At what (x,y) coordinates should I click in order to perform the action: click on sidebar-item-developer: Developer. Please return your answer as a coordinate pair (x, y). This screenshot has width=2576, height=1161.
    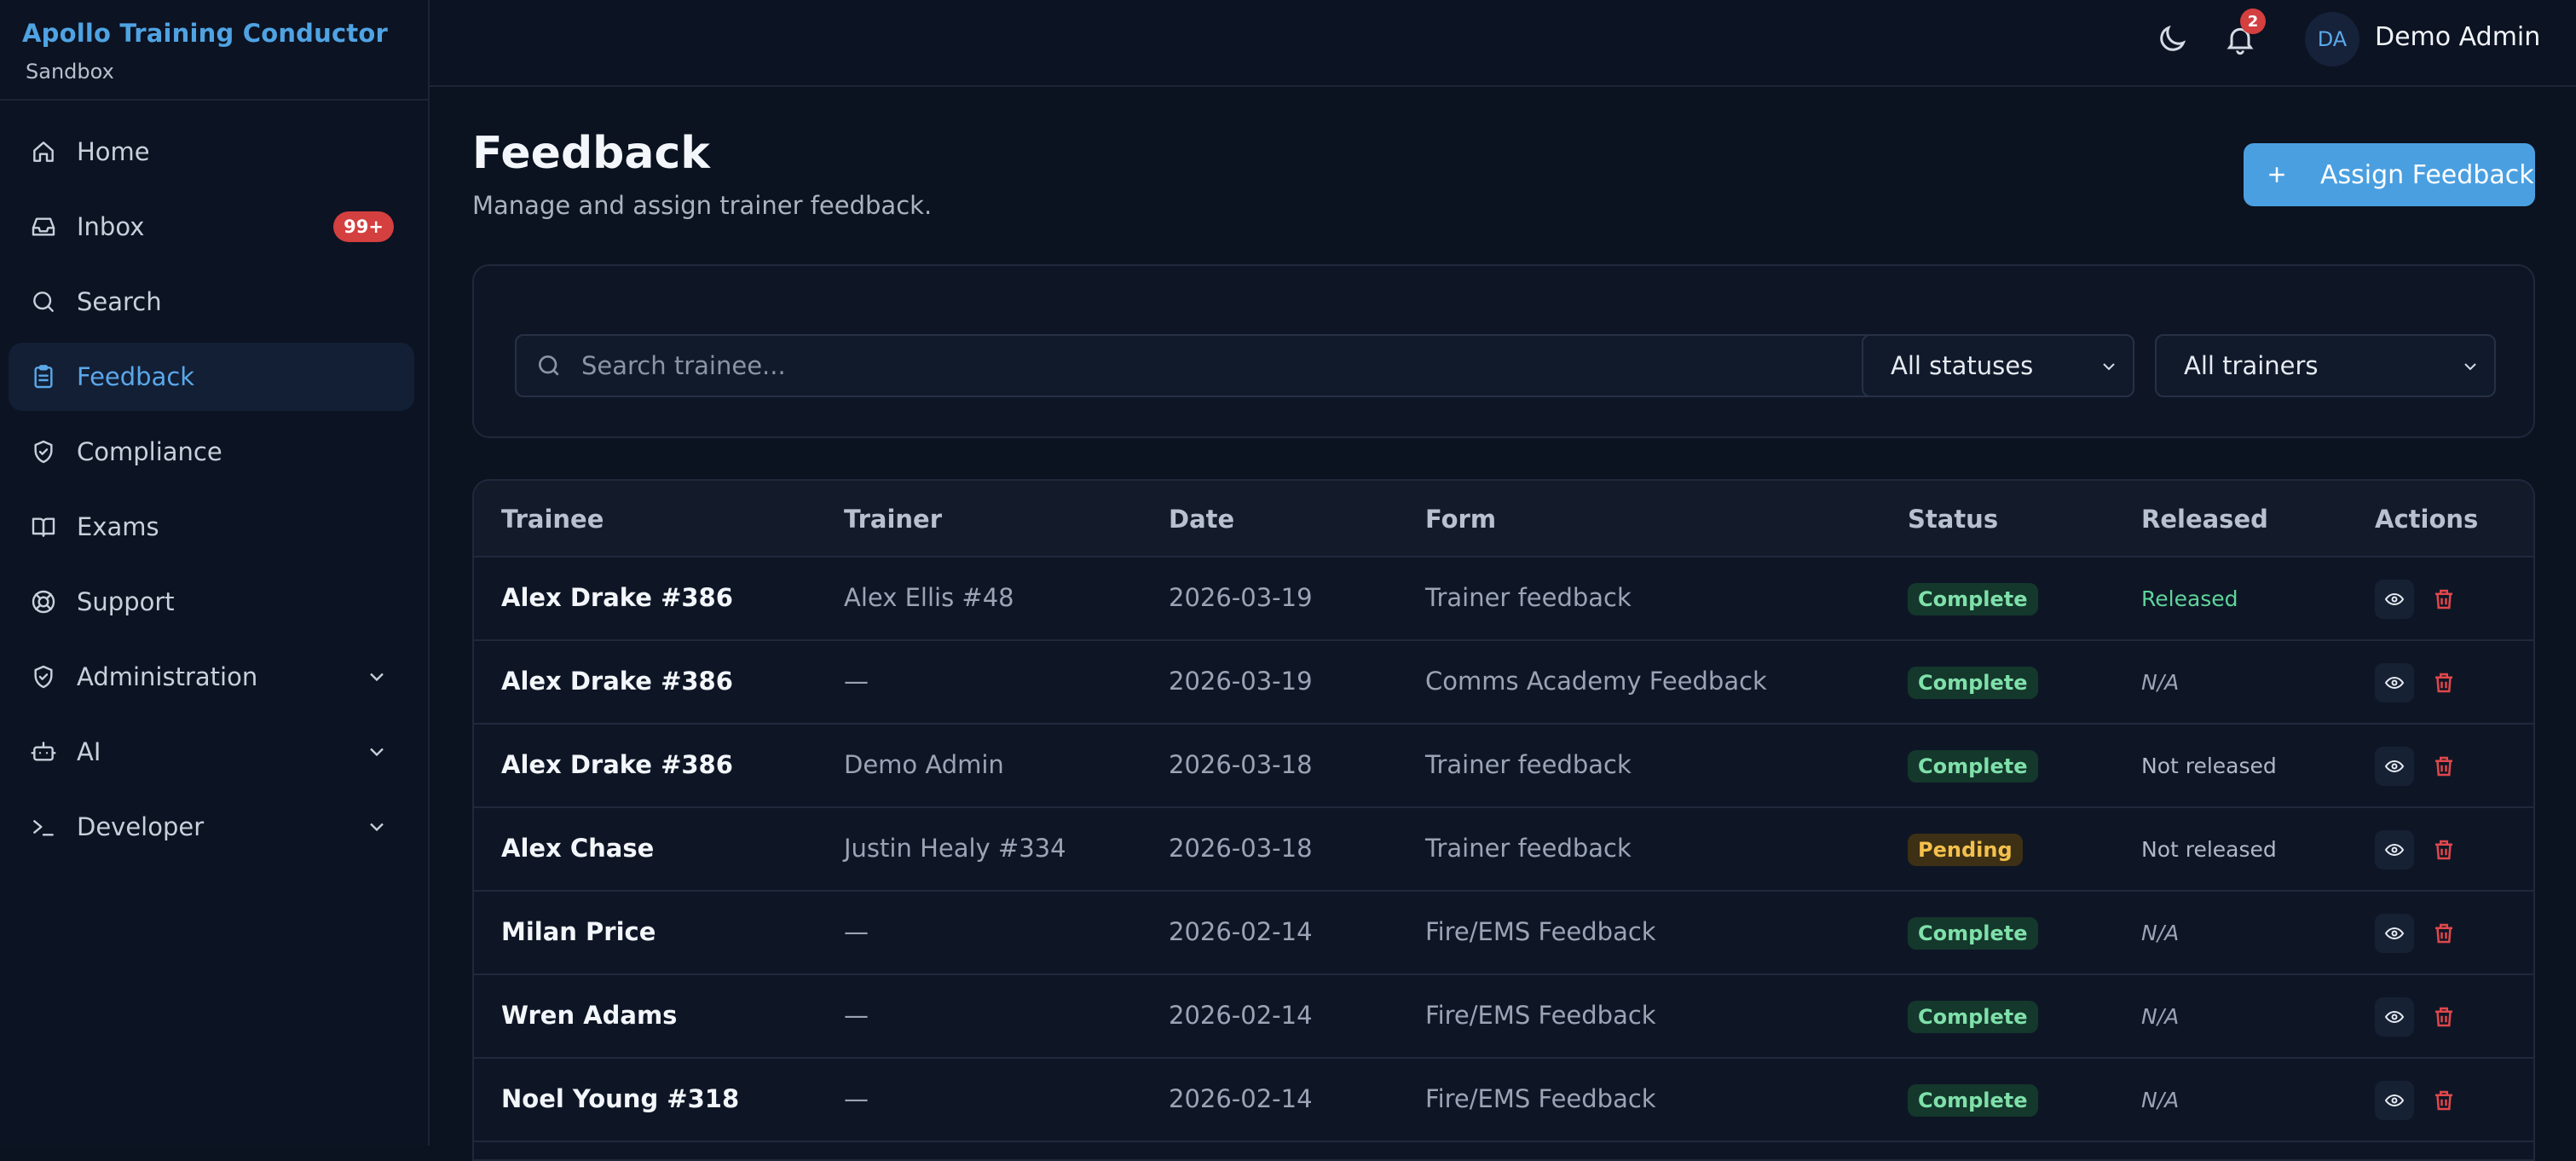
    Looking at the image, I should click on (211, 827).